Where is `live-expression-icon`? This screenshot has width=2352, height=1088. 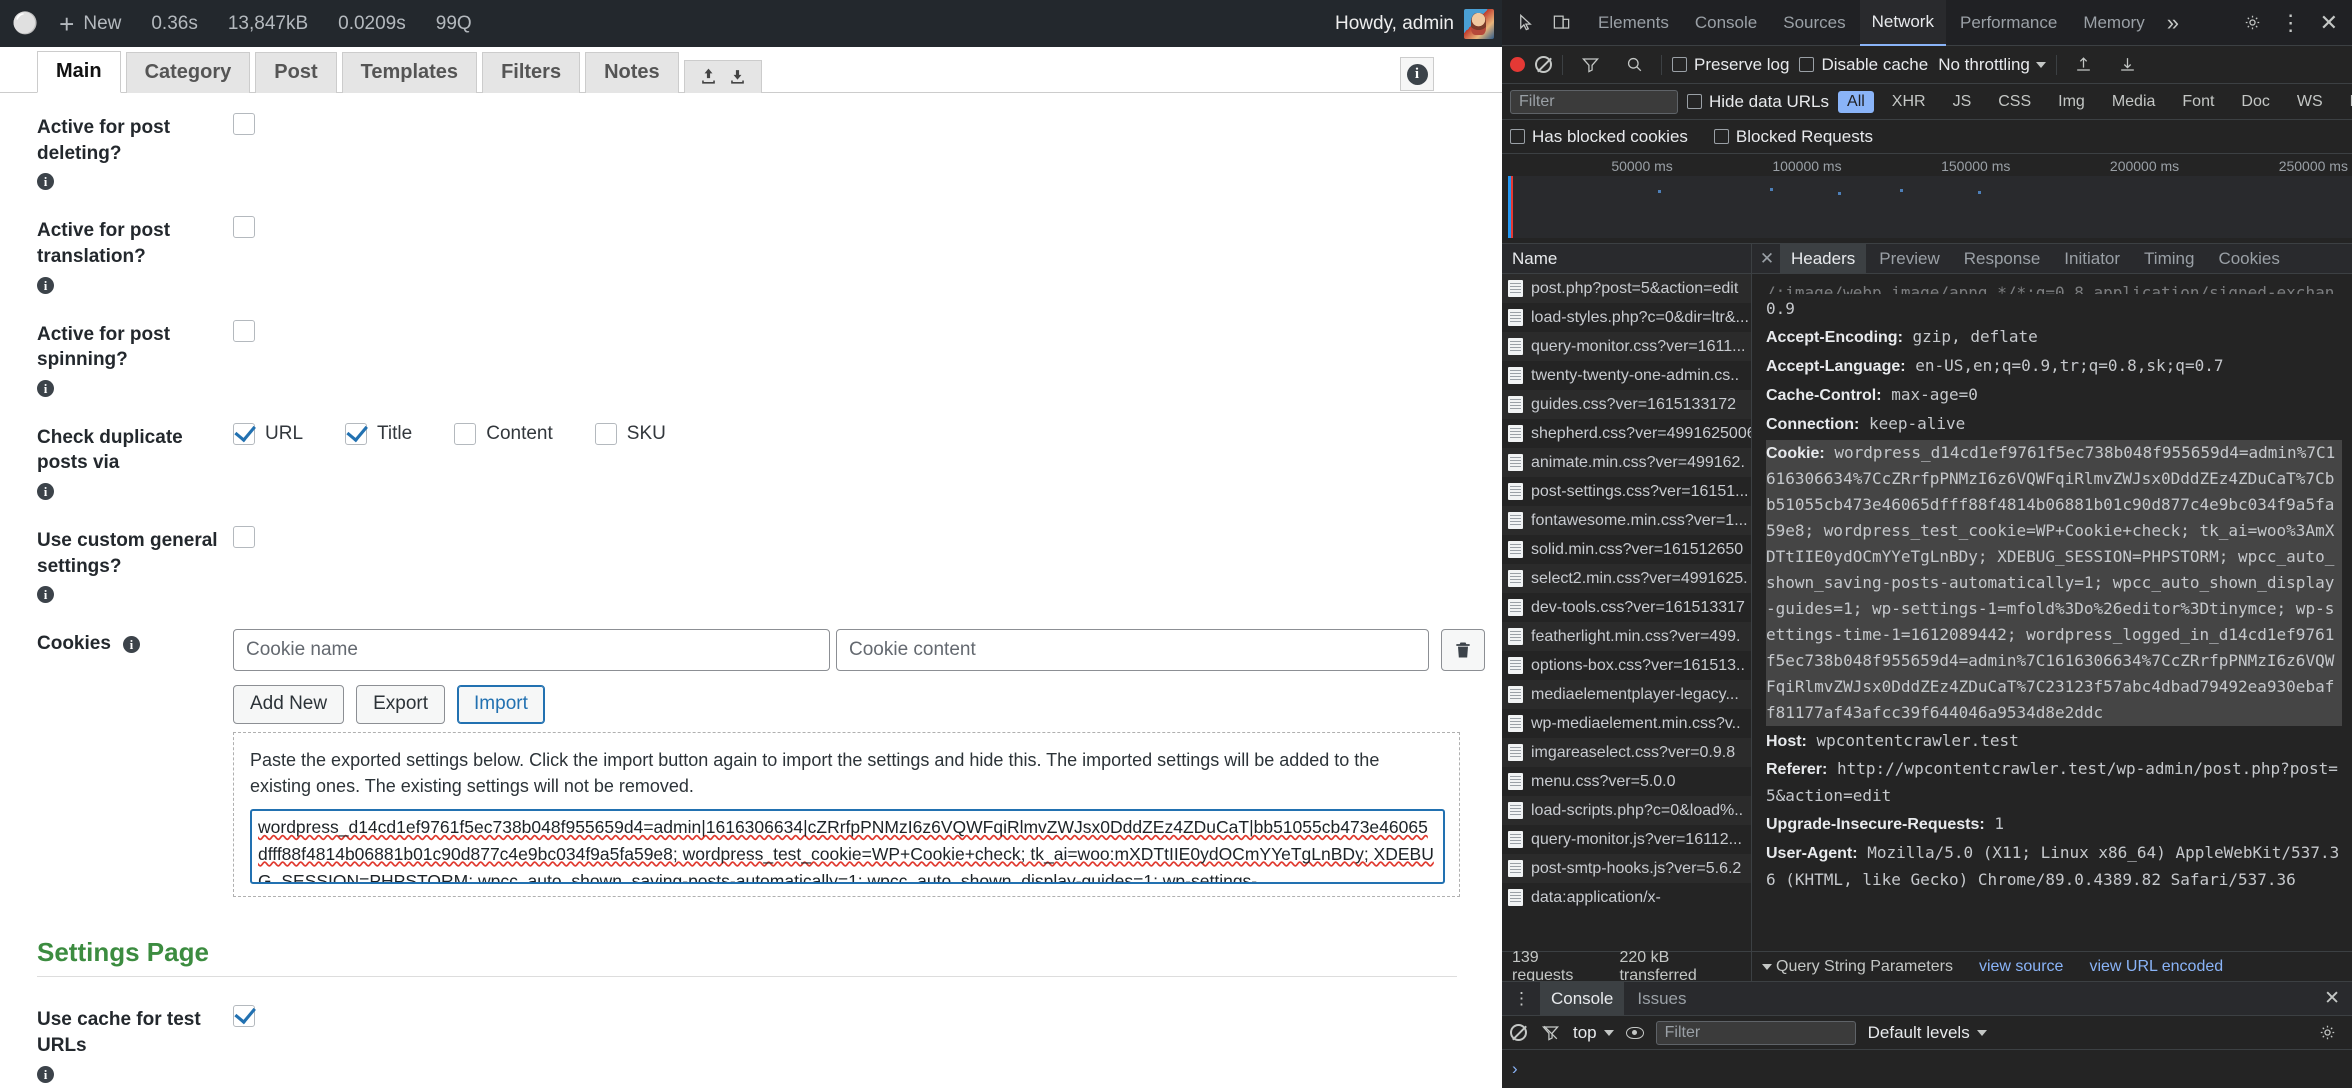
live-expression-icon is located at coordinates (1634, 1032).